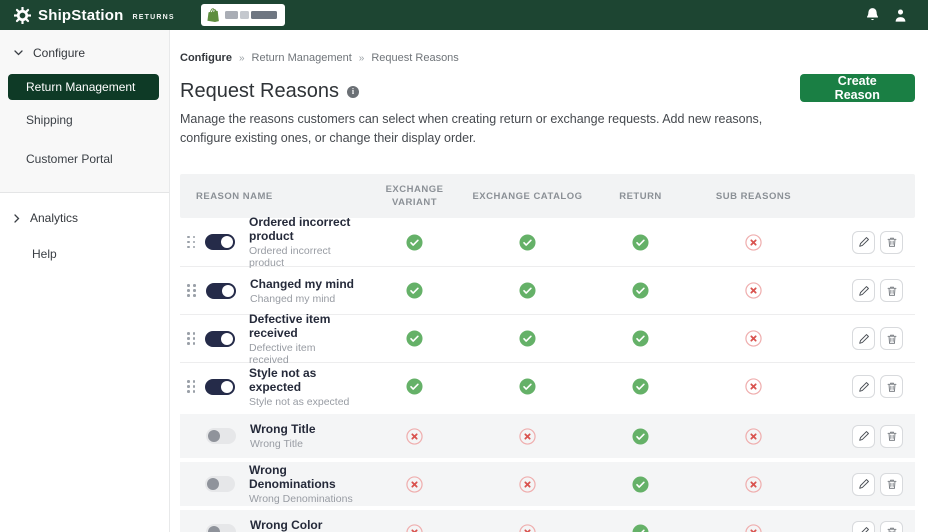 The height and width of the screenshot is (532, 928). I want to click on sidebar-item-help: Help, so click(84, 254).